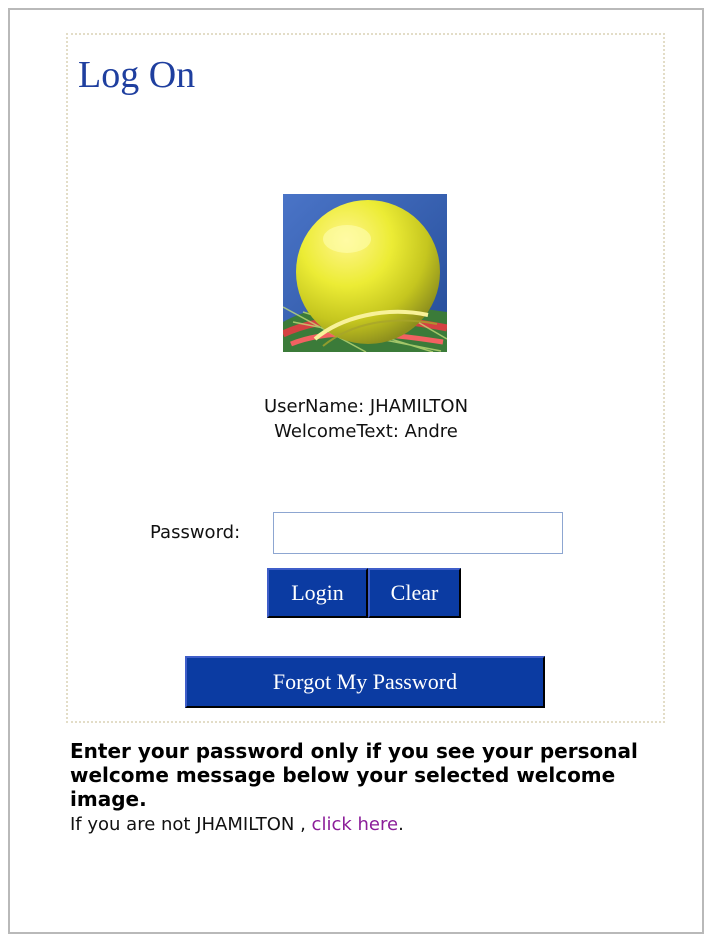  Describe the element at coordinates (137, 75) in the screenshot. I see `page-title: Log On` at that location.